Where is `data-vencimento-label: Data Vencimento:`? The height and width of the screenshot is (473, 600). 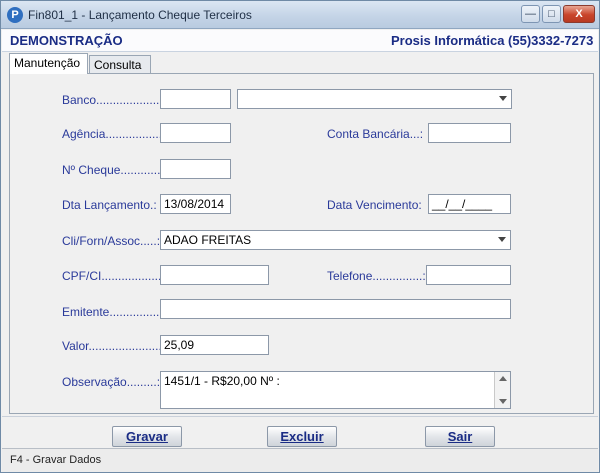
data-vencimento-label: Data Vencimento: is located at coordinates (374, 205).